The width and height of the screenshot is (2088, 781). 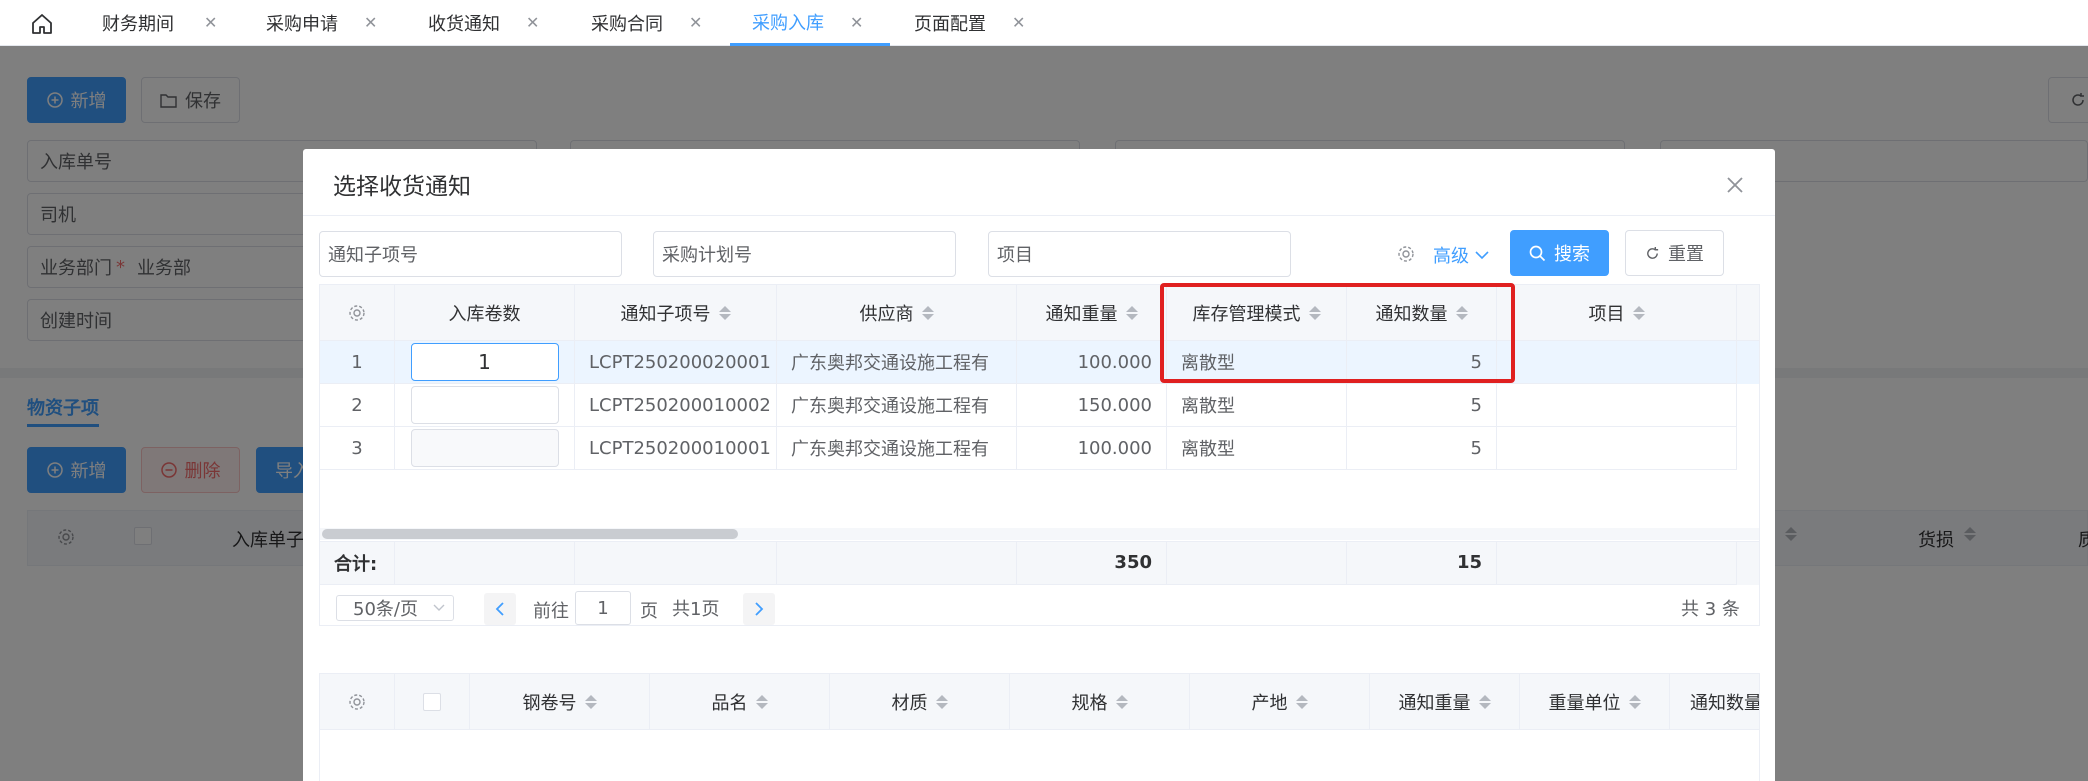 What do you see at coordinates (676, 405) in the screenshot?
I see `notice-sub-cell: LCPT250200010002` at bounding box center [676, 405].